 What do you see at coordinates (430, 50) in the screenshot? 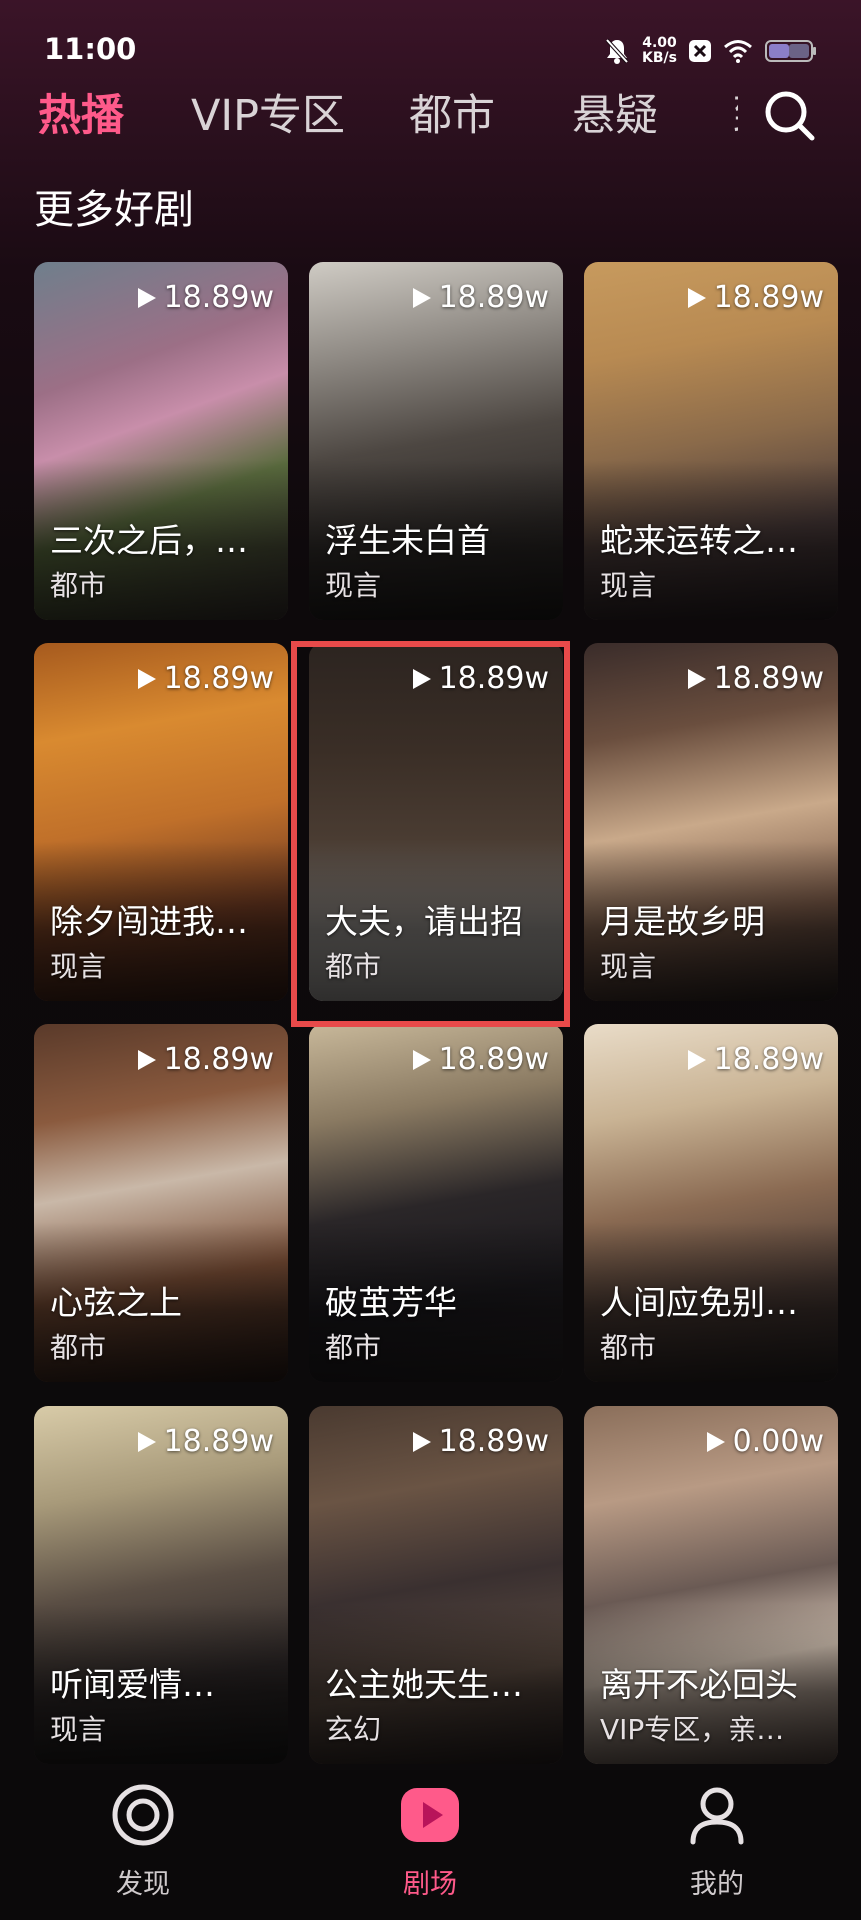
I see `status-bar: 11:00 4.00 KB/s` at bounding box center [430, 50].